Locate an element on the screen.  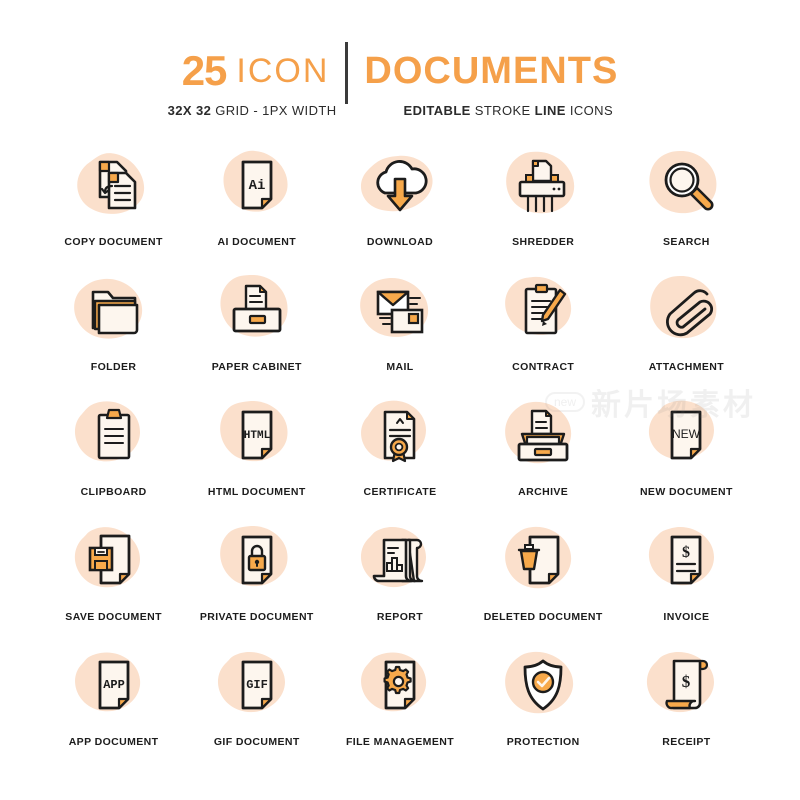
icon-cell-receipt: $ RECEIPT is located at coordinates (686, 702).